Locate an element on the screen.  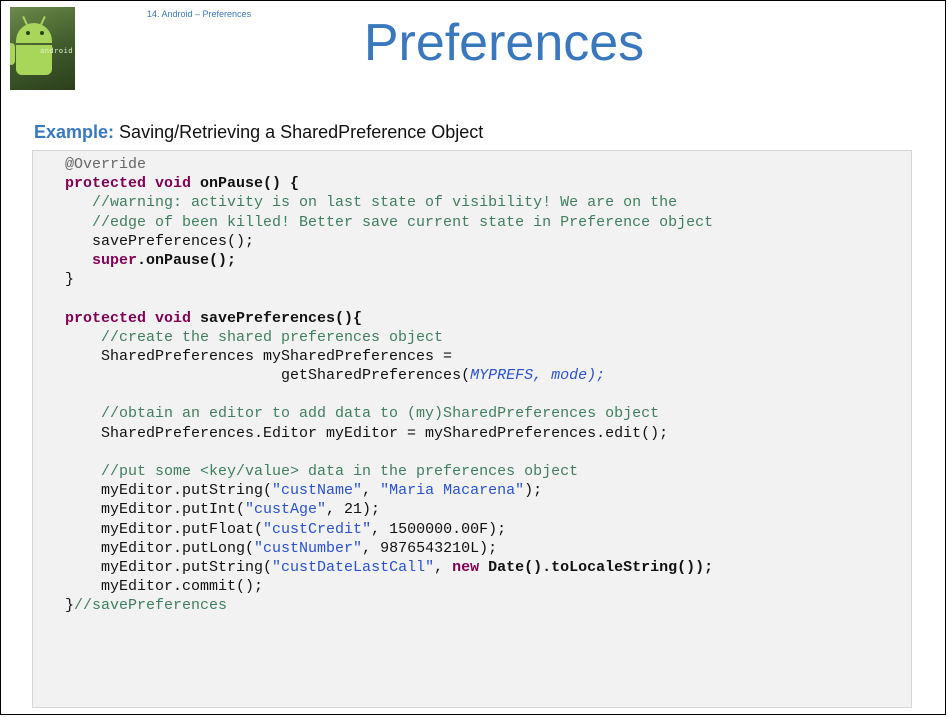
argument: , 21); is located at coordinates (353, 510).